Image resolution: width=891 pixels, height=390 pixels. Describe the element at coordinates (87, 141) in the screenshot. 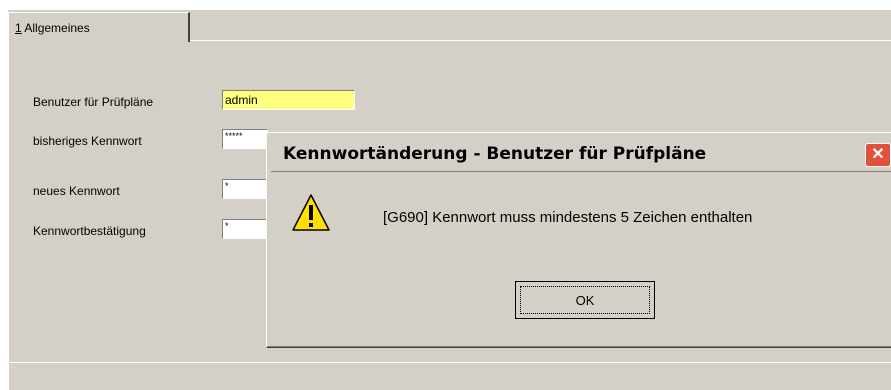

I see `old-password-label: bisheriges Kennwort` at that location.